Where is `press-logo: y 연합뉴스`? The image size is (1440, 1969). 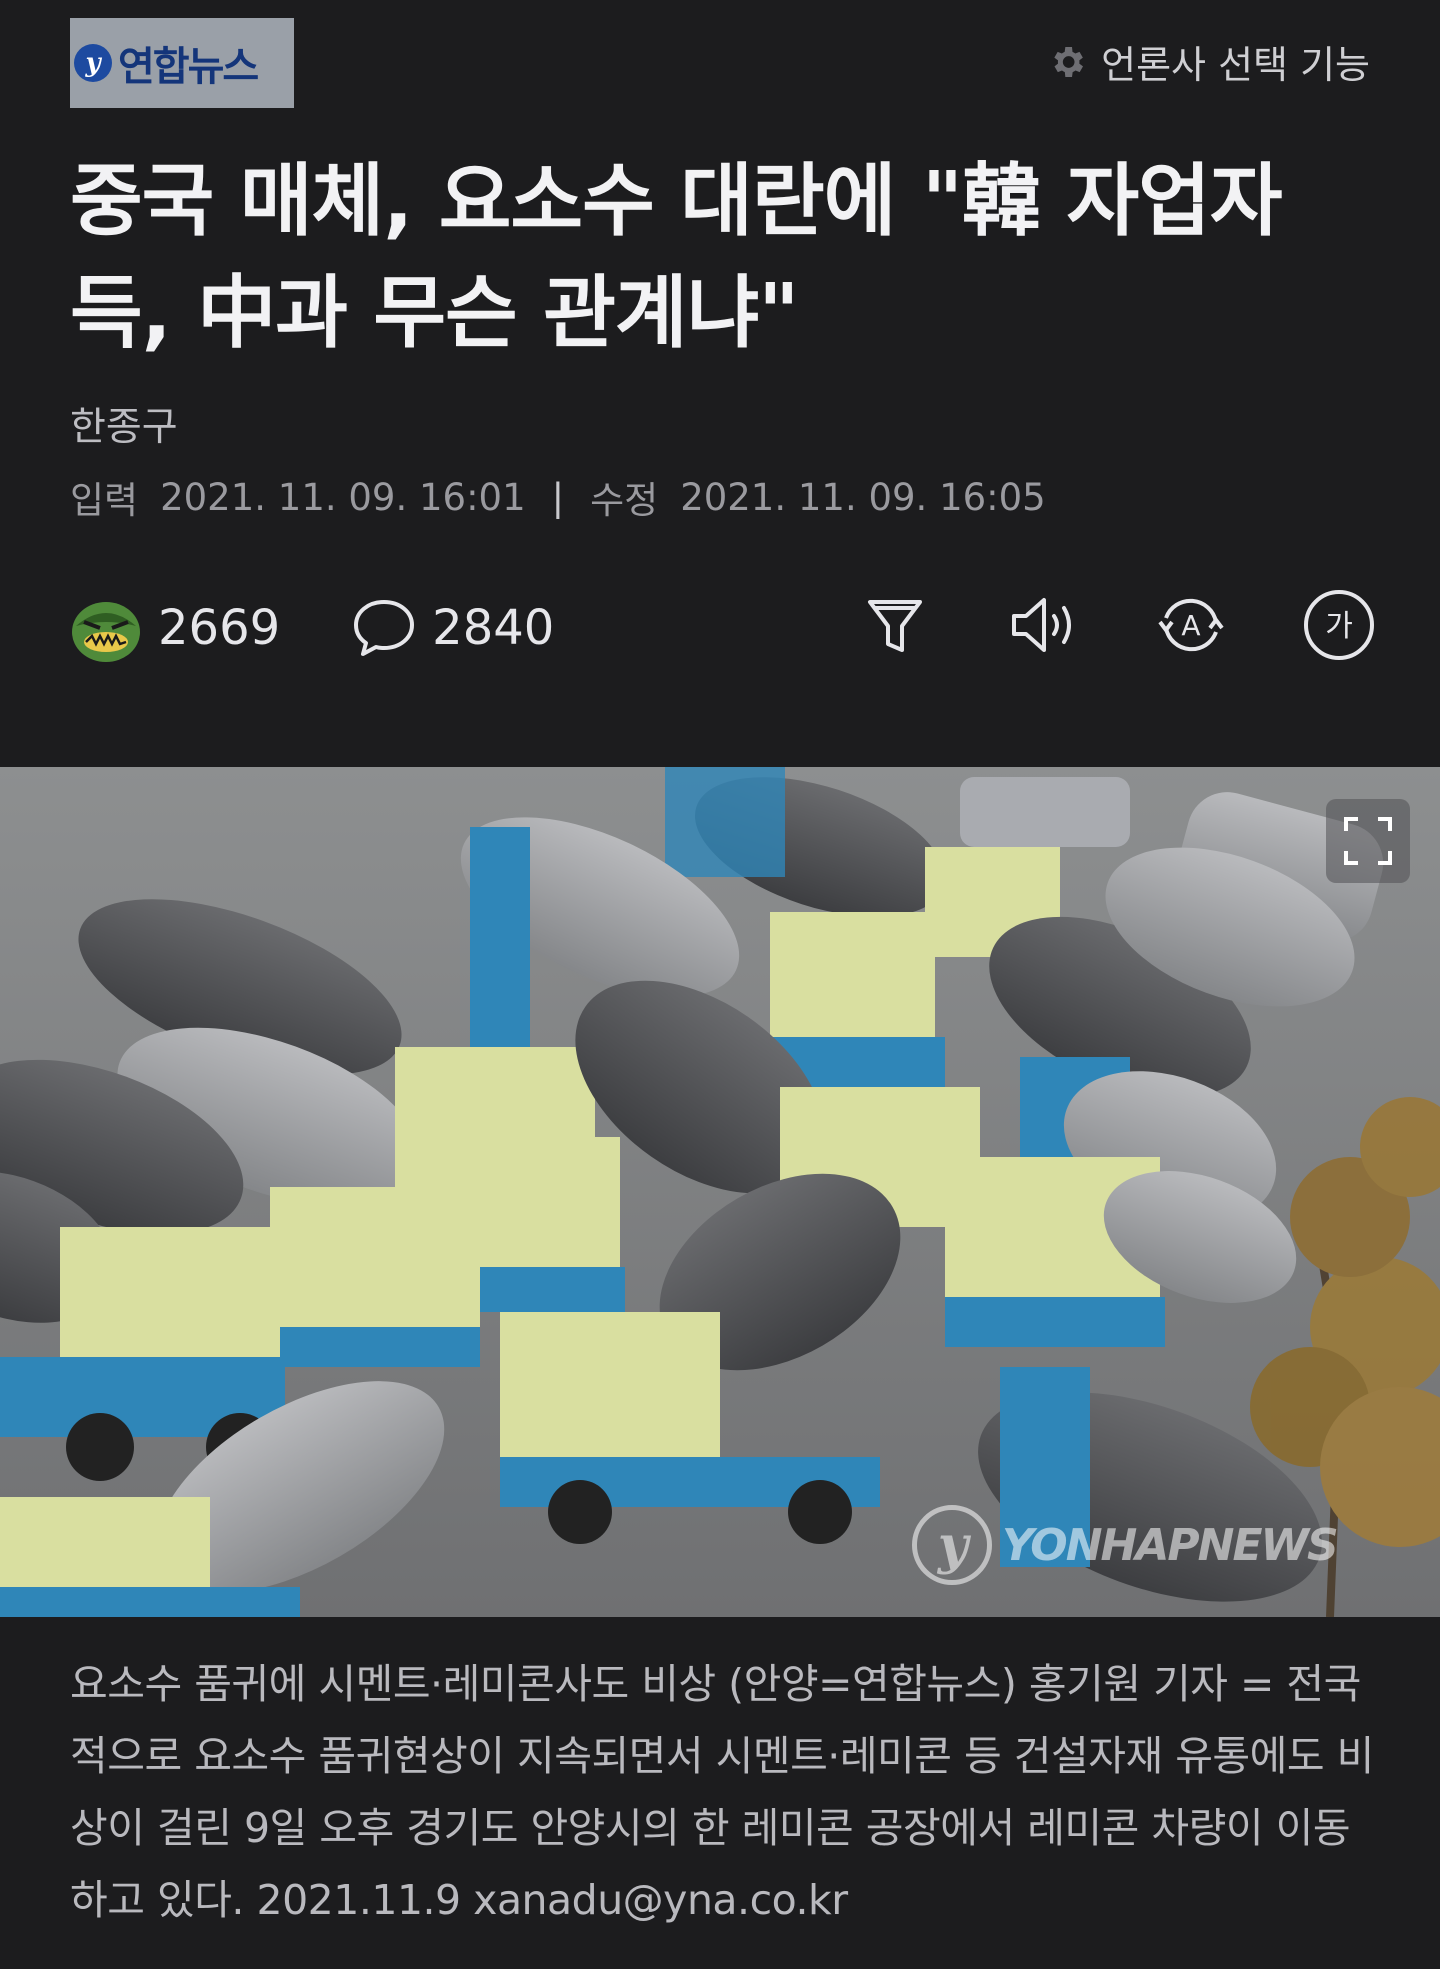 press-logo: y 연합뉴스 is located at coordinates (182, 63).